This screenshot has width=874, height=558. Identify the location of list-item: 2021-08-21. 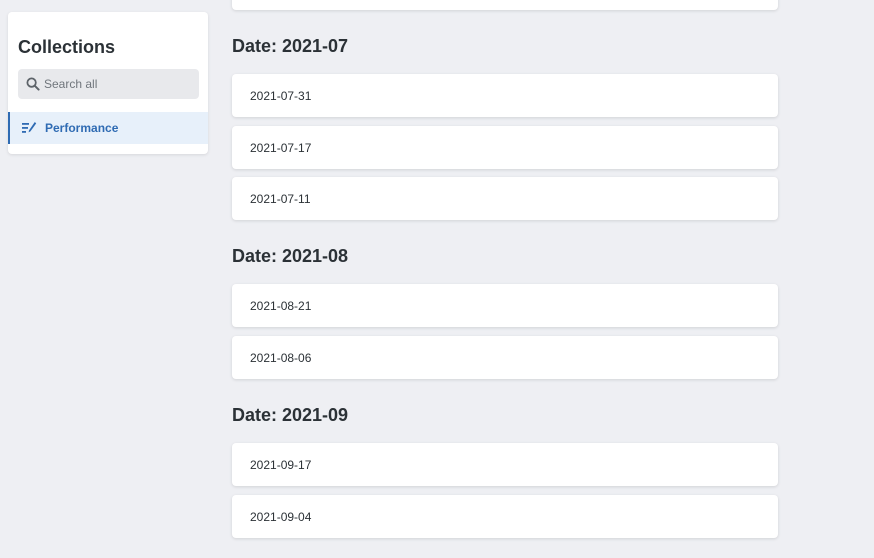
(505, 305).